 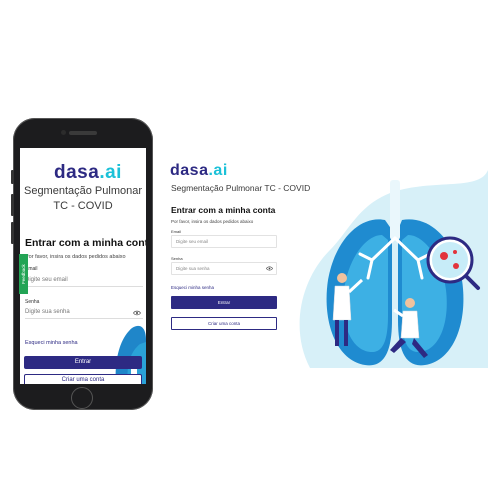 I want to click on password-field-desktop: Digite sua senha, so click(x=224, y=268).